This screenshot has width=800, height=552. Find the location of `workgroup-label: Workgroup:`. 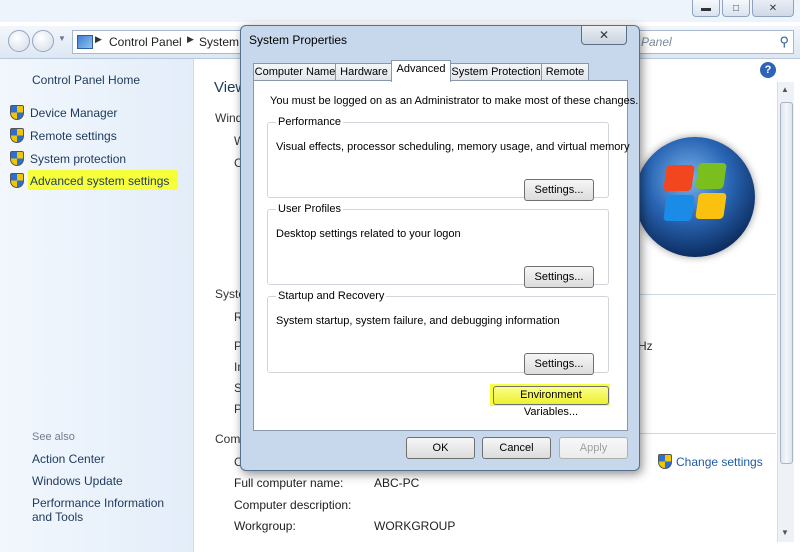

workgroup-label: Workgroup: is located at coordinates (265, 526).